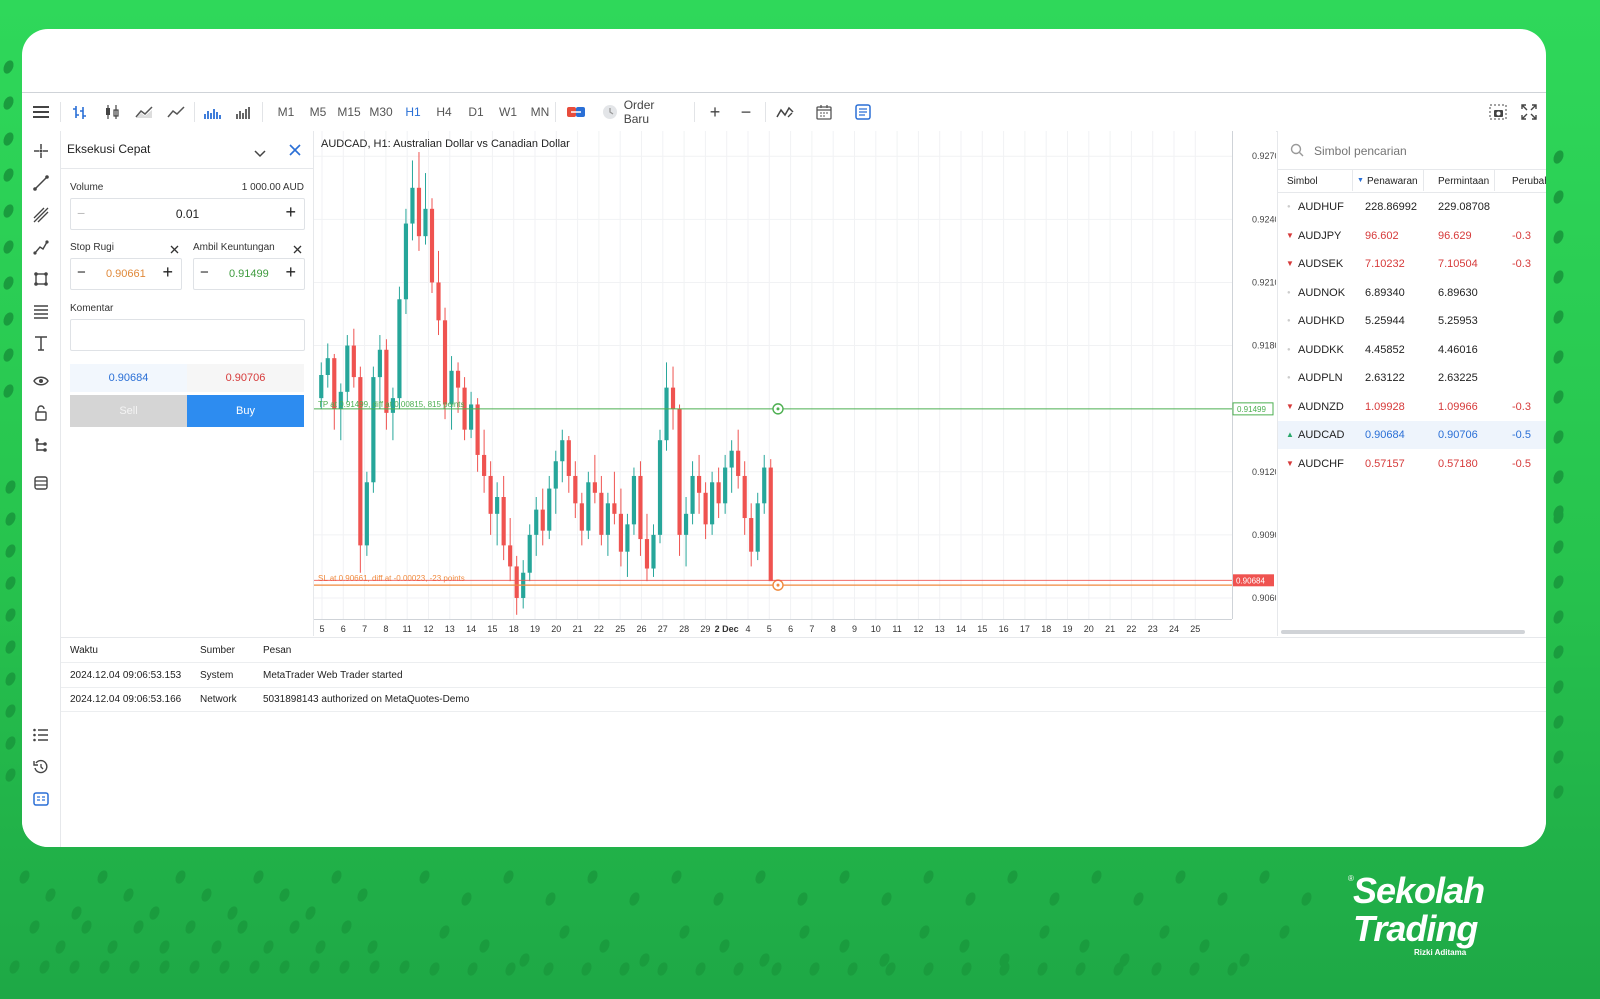 The image size is (1600, 999). What do you see at coordinates (1412, 264) in the screenshot?
I see `watchlist-row: ▼ AUDSEK 7.10232 7.10504 -0.3` at bounding box center [1412, 264].